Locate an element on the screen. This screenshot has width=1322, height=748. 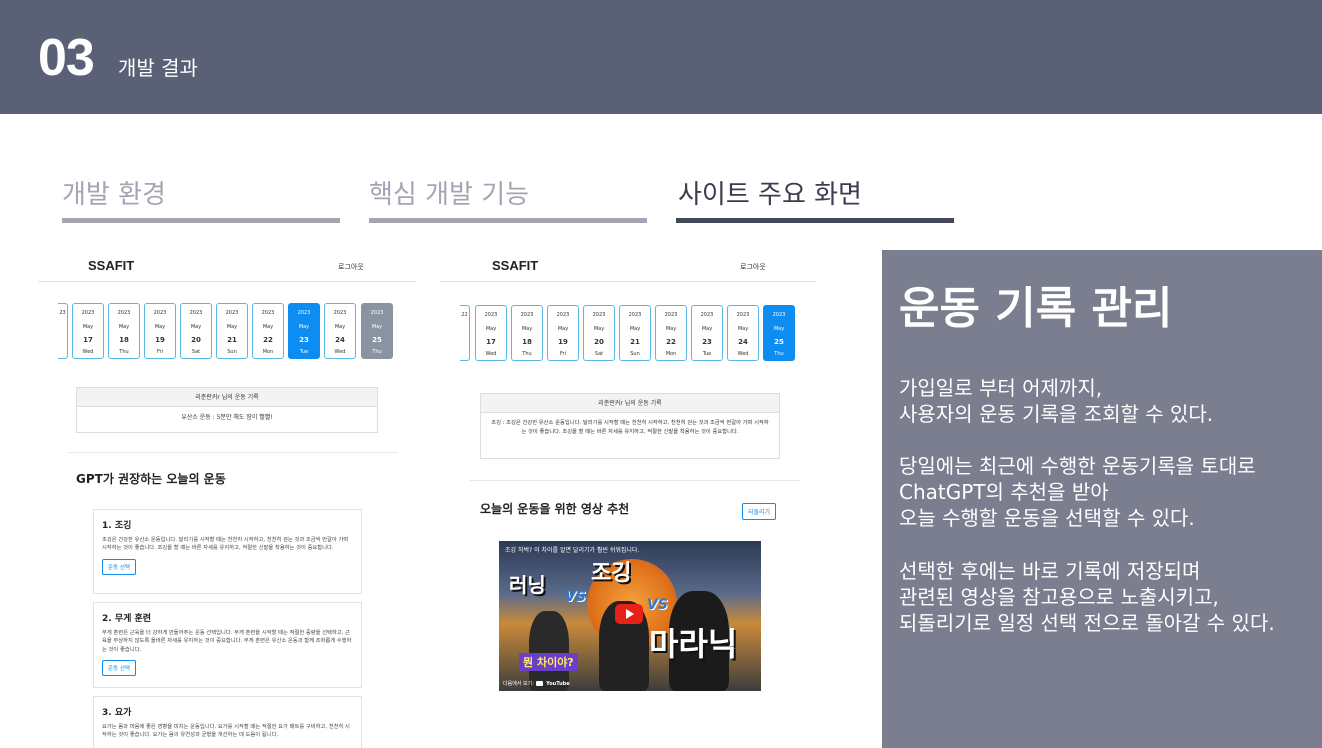
panel-title: 운동 기록 관리 is located at coordinates (1036, 308).